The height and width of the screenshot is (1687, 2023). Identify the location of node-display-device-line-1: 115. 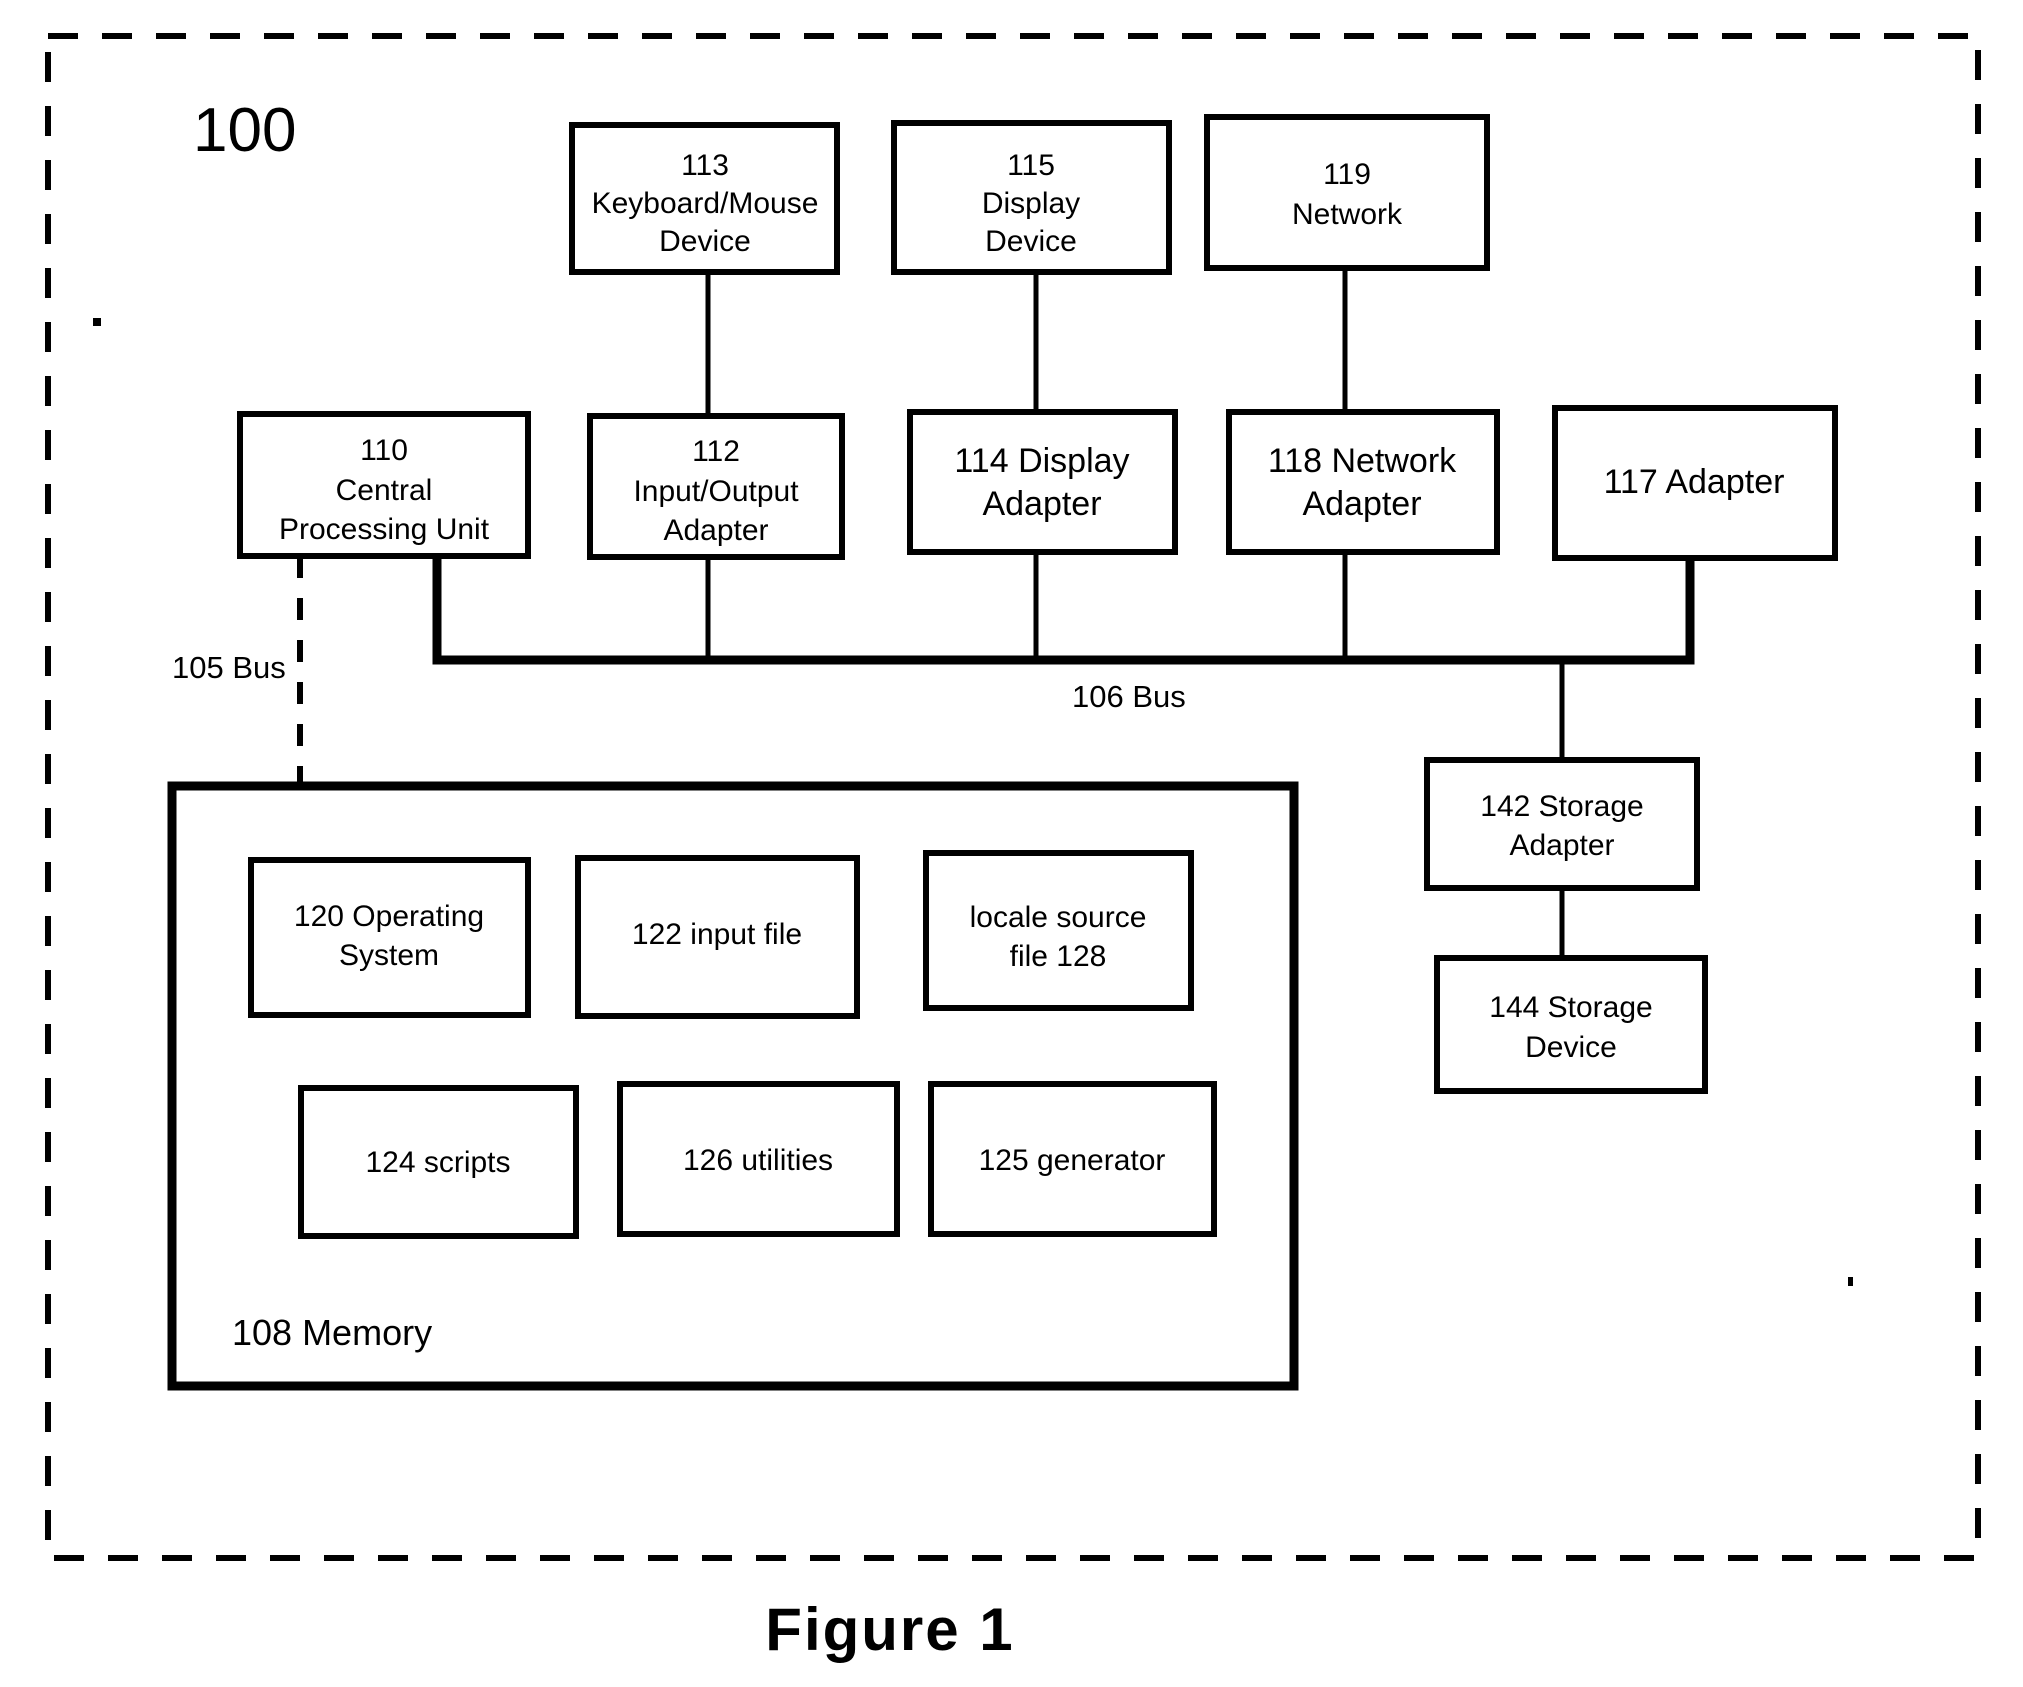
(1031, 165).